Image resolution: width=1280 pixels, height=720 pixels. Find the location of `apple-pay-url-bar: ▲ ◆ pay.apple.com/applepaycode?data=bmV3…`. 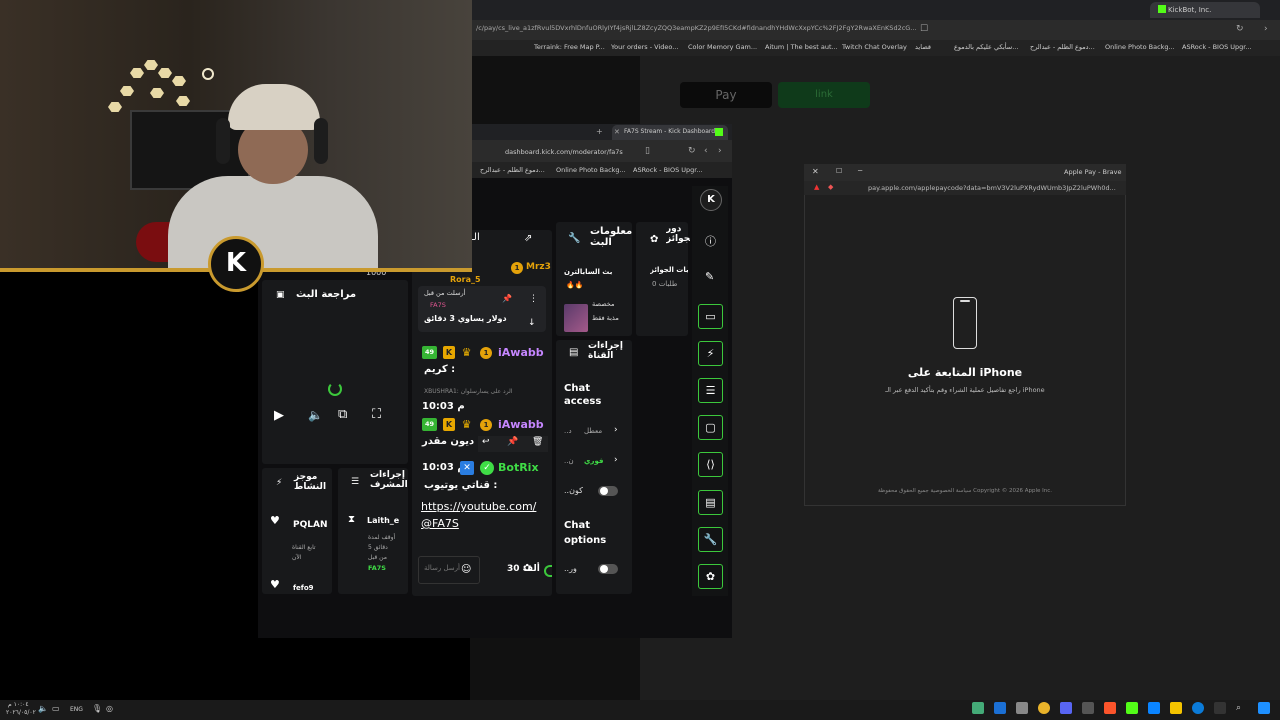

apple-pay-url-bar: ▲ ◆ pay.apple.com/applepaycode?data=bmV3… is located at coordinates (965, 188).